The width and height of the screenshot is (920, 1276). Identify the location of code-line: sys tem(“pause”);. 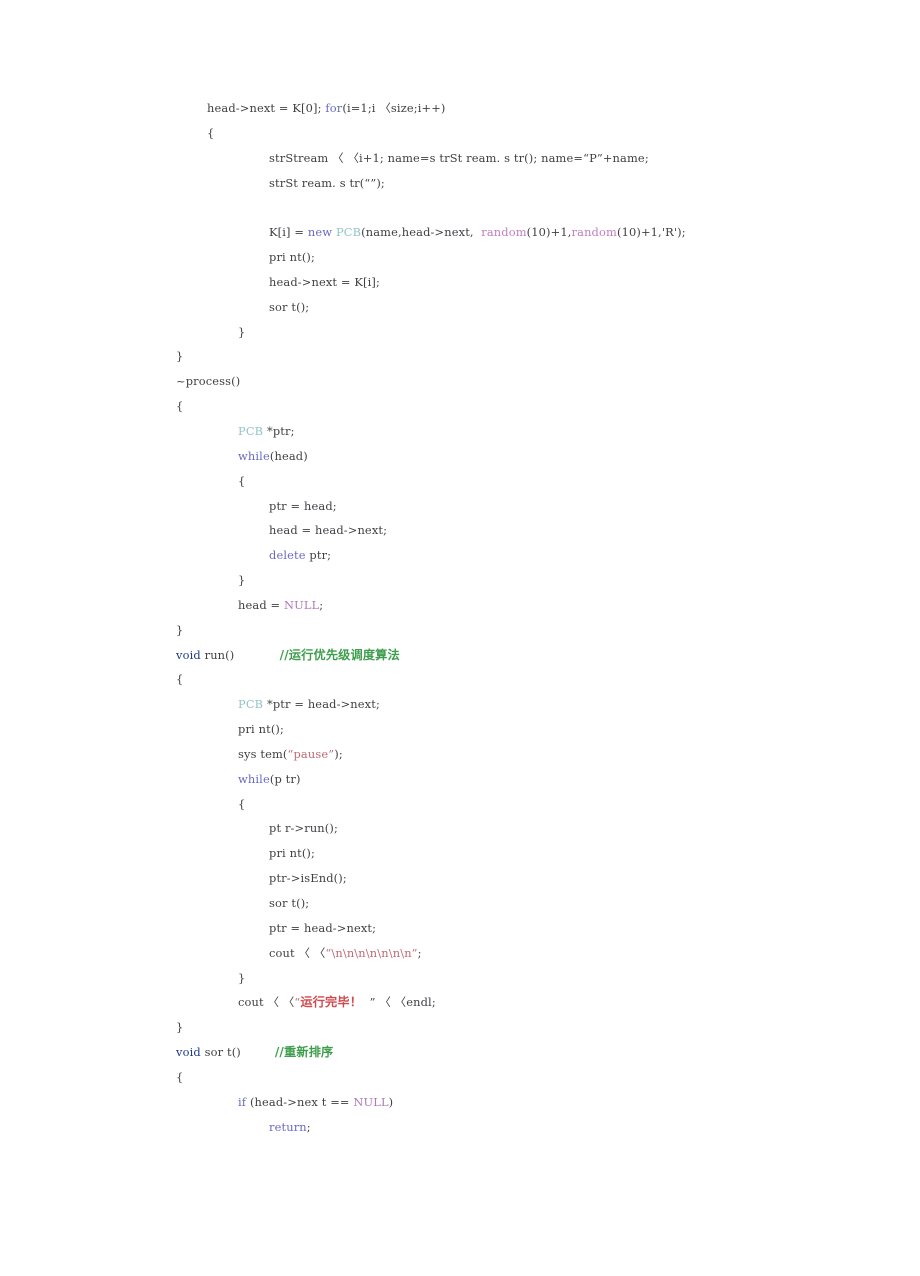
(526, 754).